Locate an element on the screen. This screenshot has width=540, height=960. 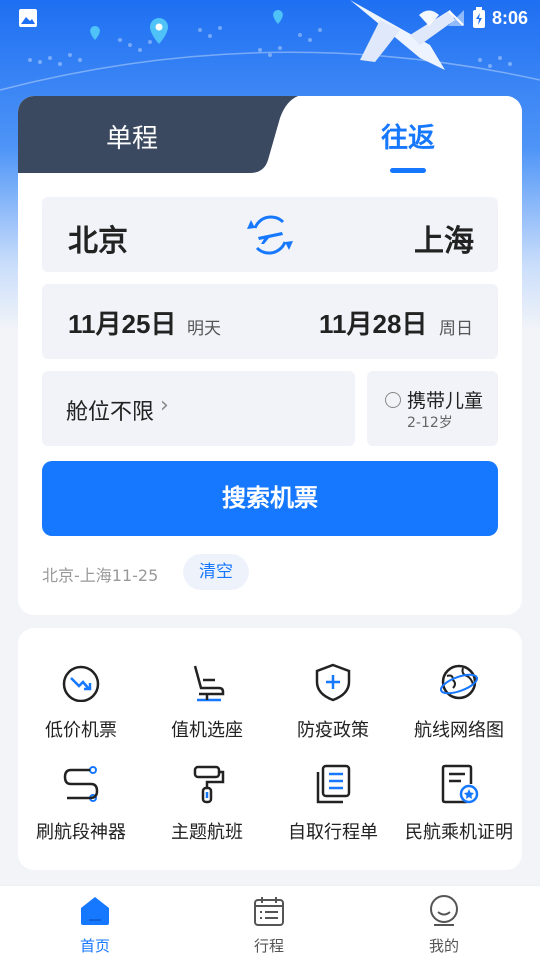
nav-label: 我的 is located at coordinates (443, 946).